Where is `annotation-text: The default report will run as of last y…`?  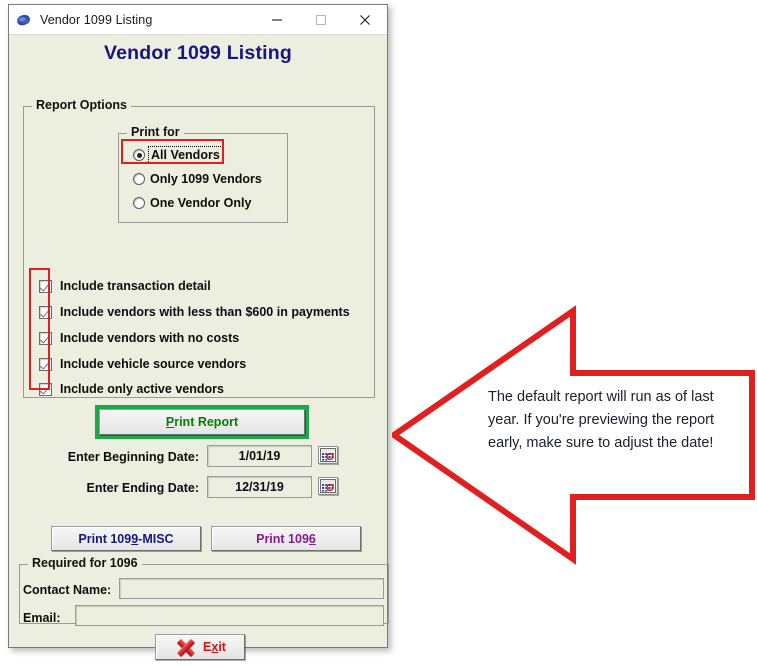 annotation-text: The default report will run as of last y… is located at coordinates (601, 420).